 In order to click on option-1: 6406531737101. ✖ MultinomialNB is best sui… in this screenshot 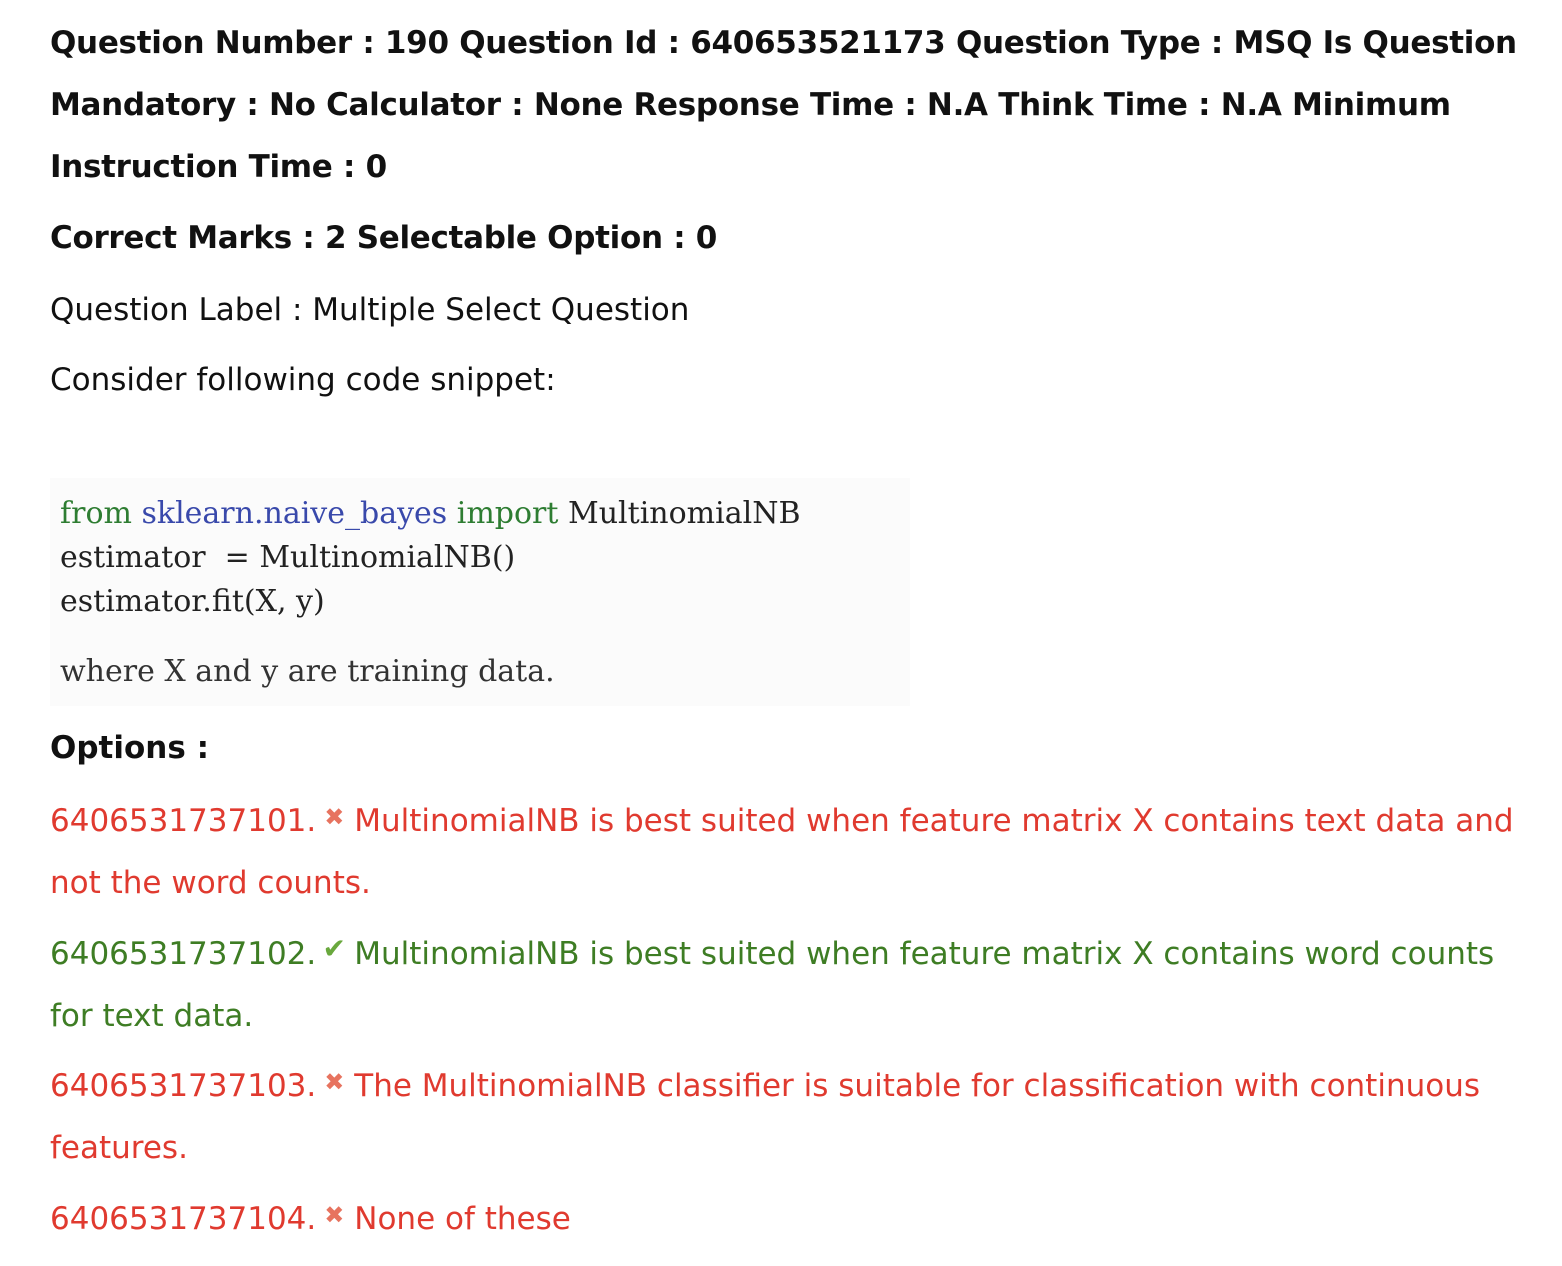, I will do `click(790, 850)`.